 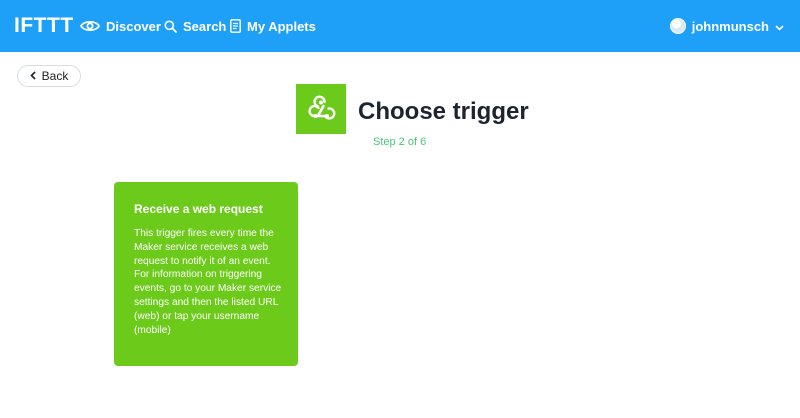 I want to click on nav-search: Search, so click(x=195, y=26).